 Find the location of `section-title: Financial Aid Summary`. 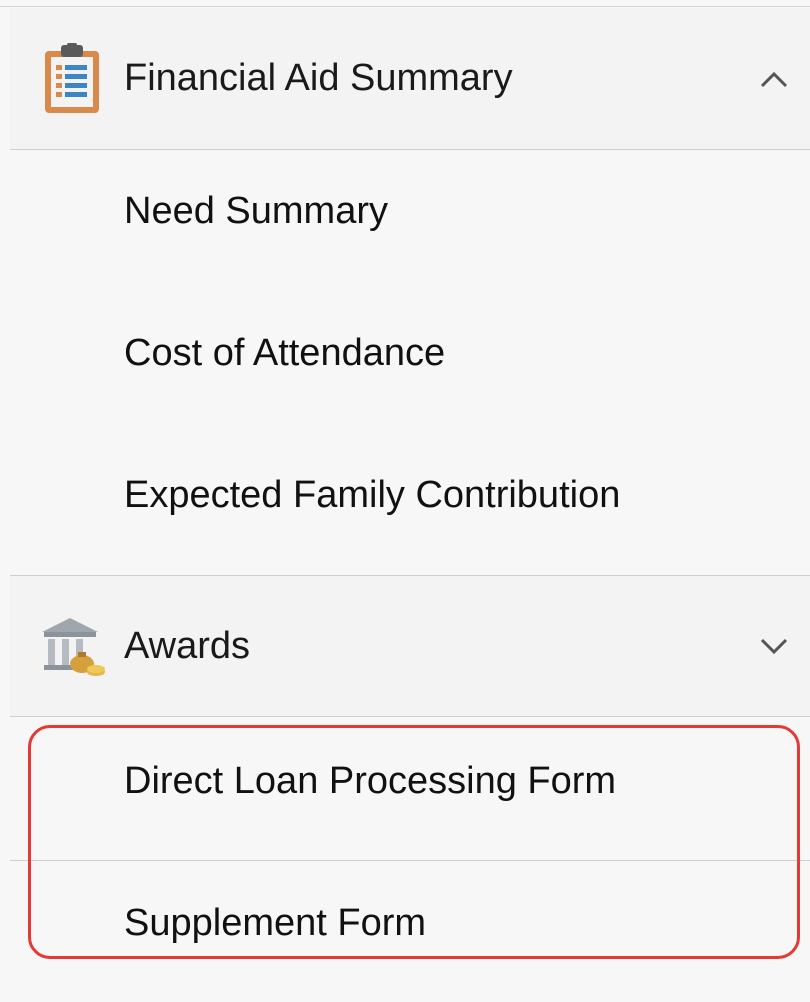

section-title: Financial Aid Summary is located at coordinates (318, 78).